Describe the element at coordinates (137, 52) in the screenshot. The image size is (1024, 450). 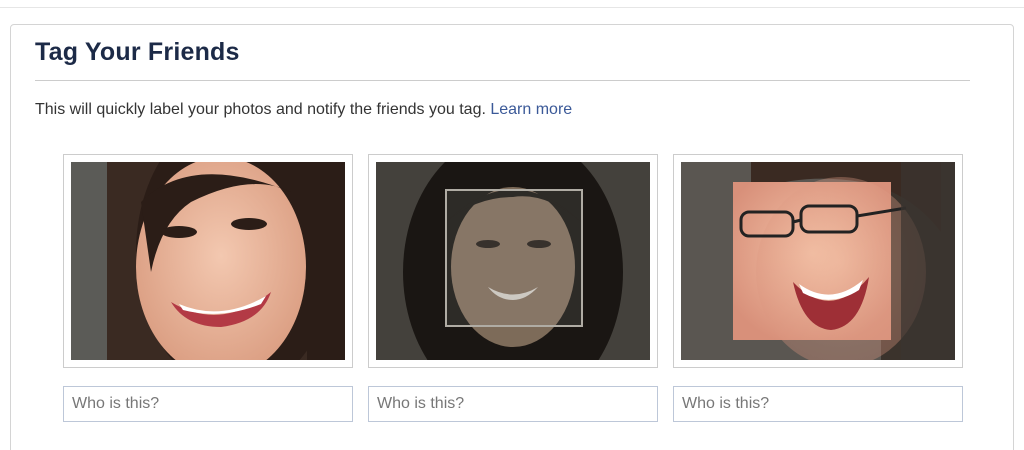
I see `dialog-title: Tag Your Friends` at that location.